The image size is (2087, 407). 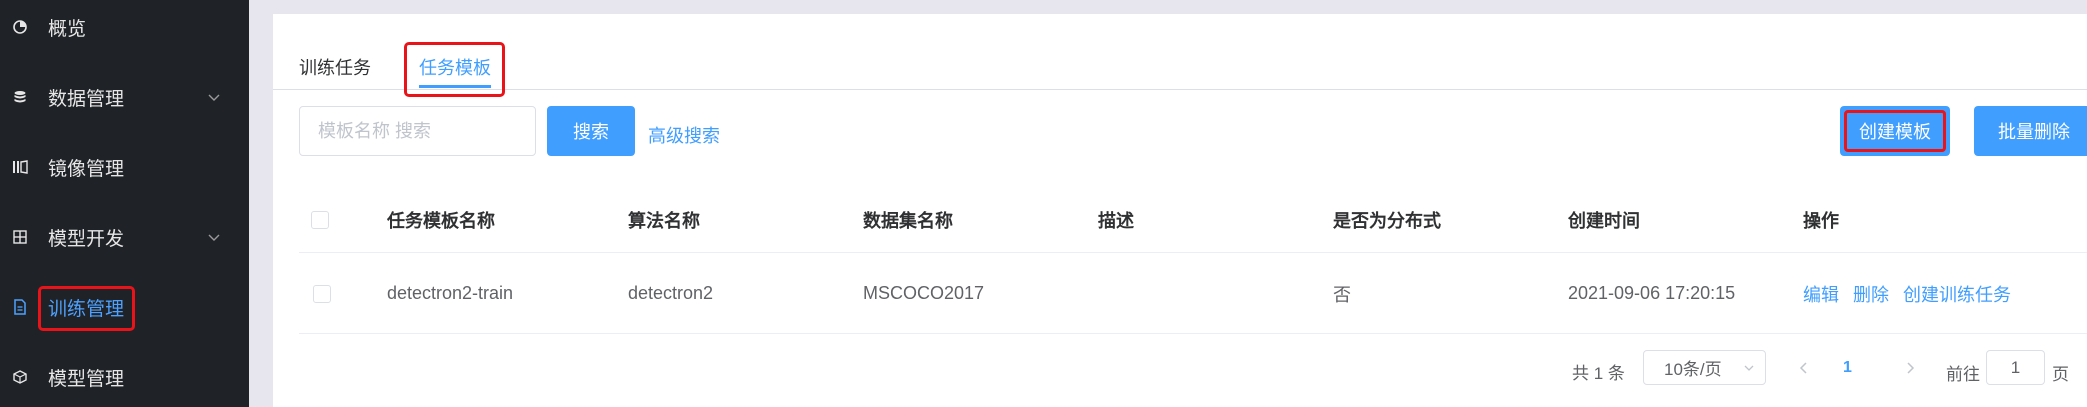 What do you see at coordinates (2030, 131) in the screenshot?
I see `batch-delete-button: 批量删除` at bounding box center [2030, 131].